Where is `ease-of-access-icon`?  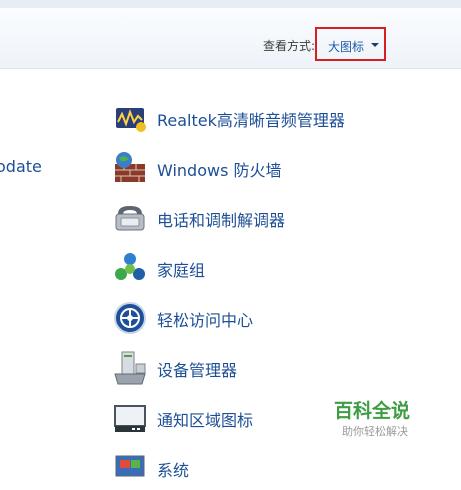 ease-of-access-icon is located at coordinates (130, 318).